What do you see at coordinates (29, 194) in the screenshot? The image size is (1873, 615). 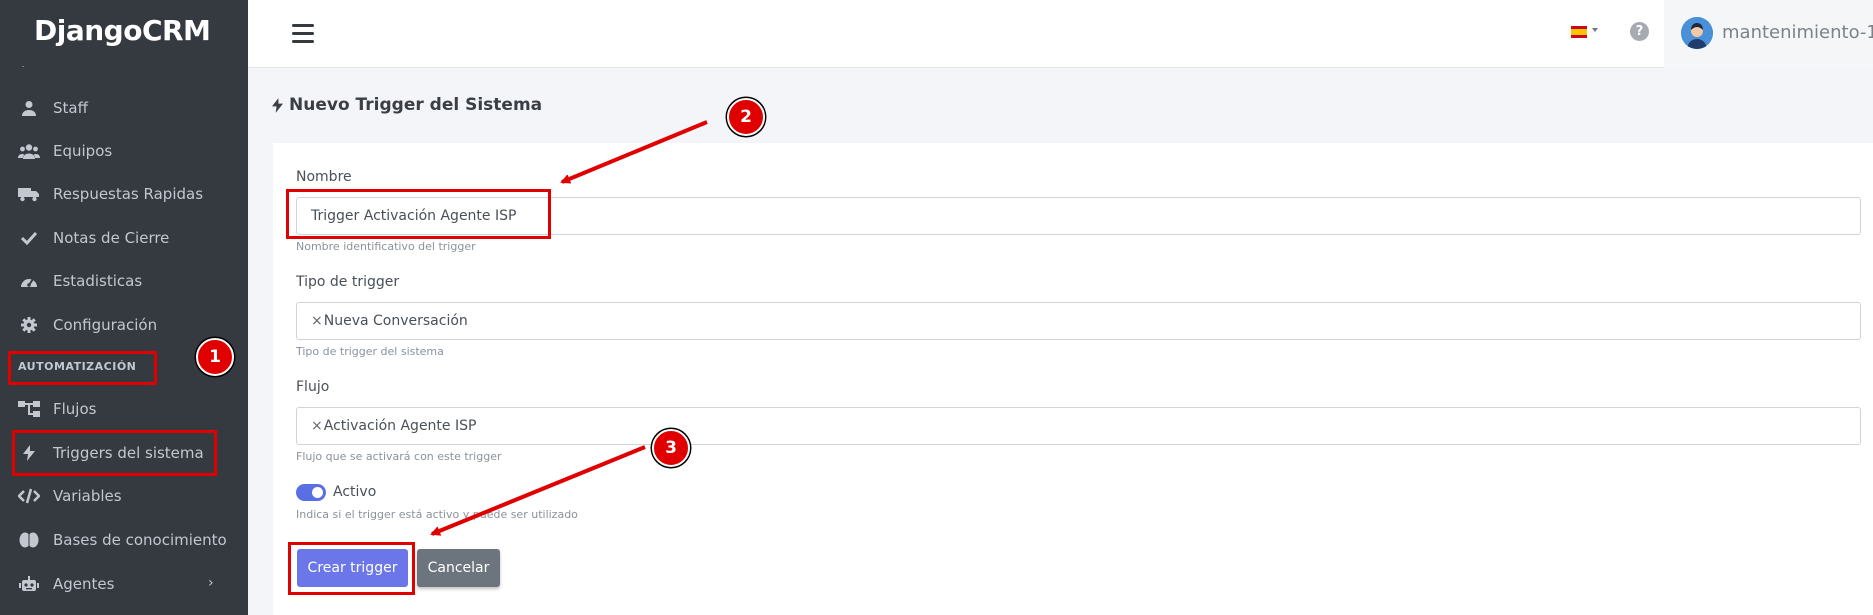 I see `truck-icon` at bounding box center [29, 194].